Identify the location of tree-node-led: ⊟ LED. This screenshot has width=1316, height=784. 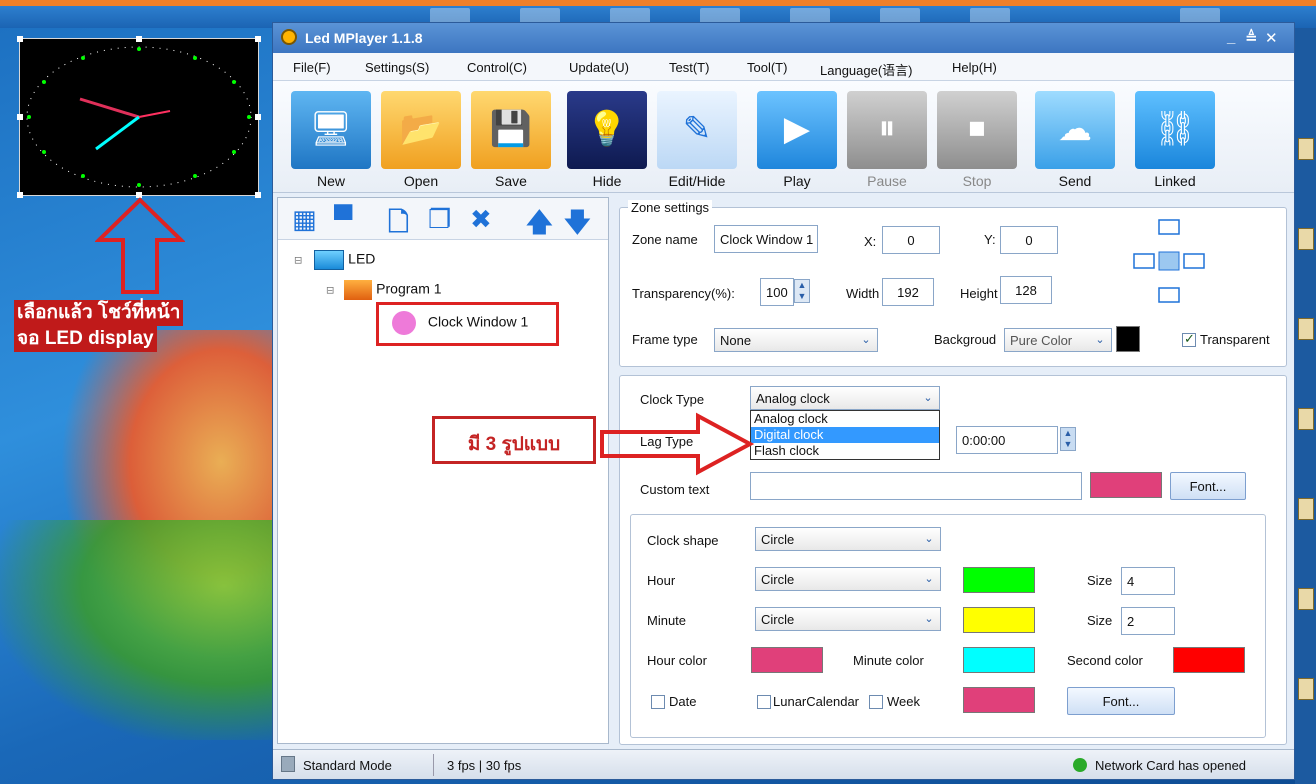
(334, 260).